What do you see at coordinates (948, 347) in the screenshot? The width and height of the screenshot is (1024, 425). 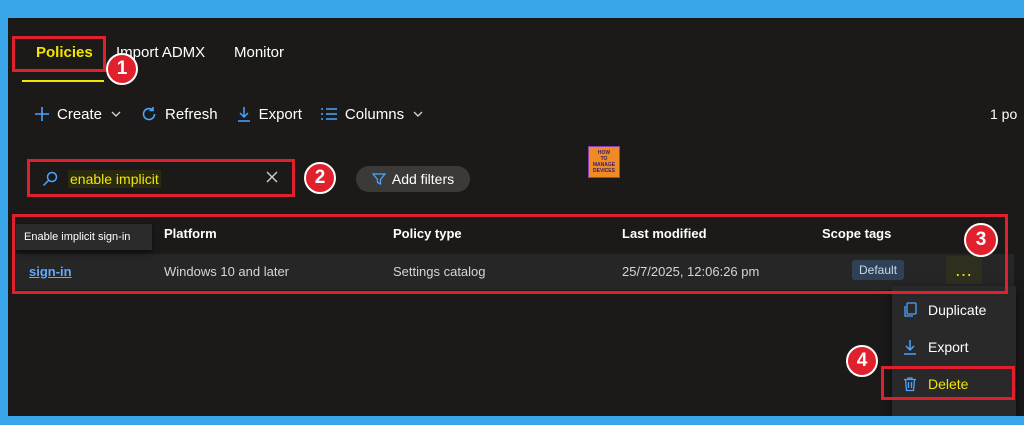 I see `export-menu-label: Export` at bounding box center [948, 347].